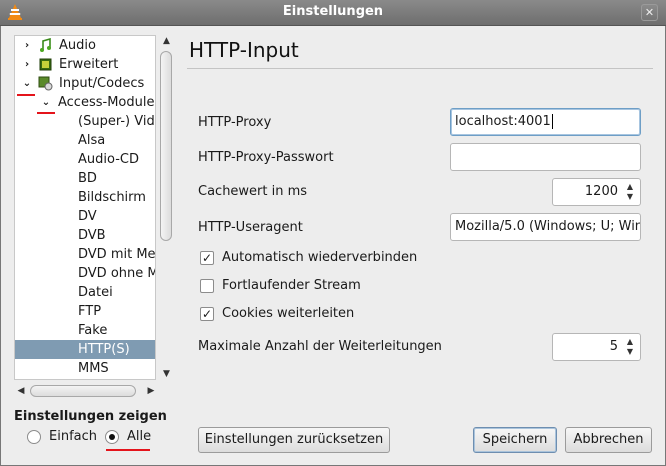  I want to click on tree-item-label: Input/Codecs, so click(102, 83).